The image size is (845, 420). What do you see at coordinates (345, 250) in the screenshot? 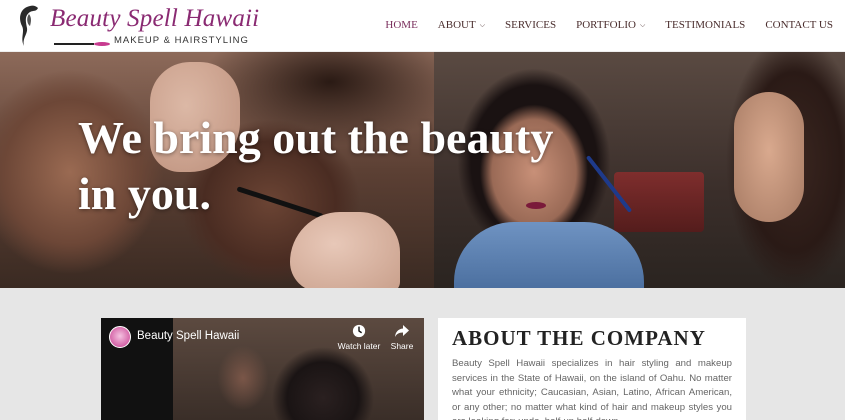
I see `hero-hand-graphic` at bounding box center [345, 250].